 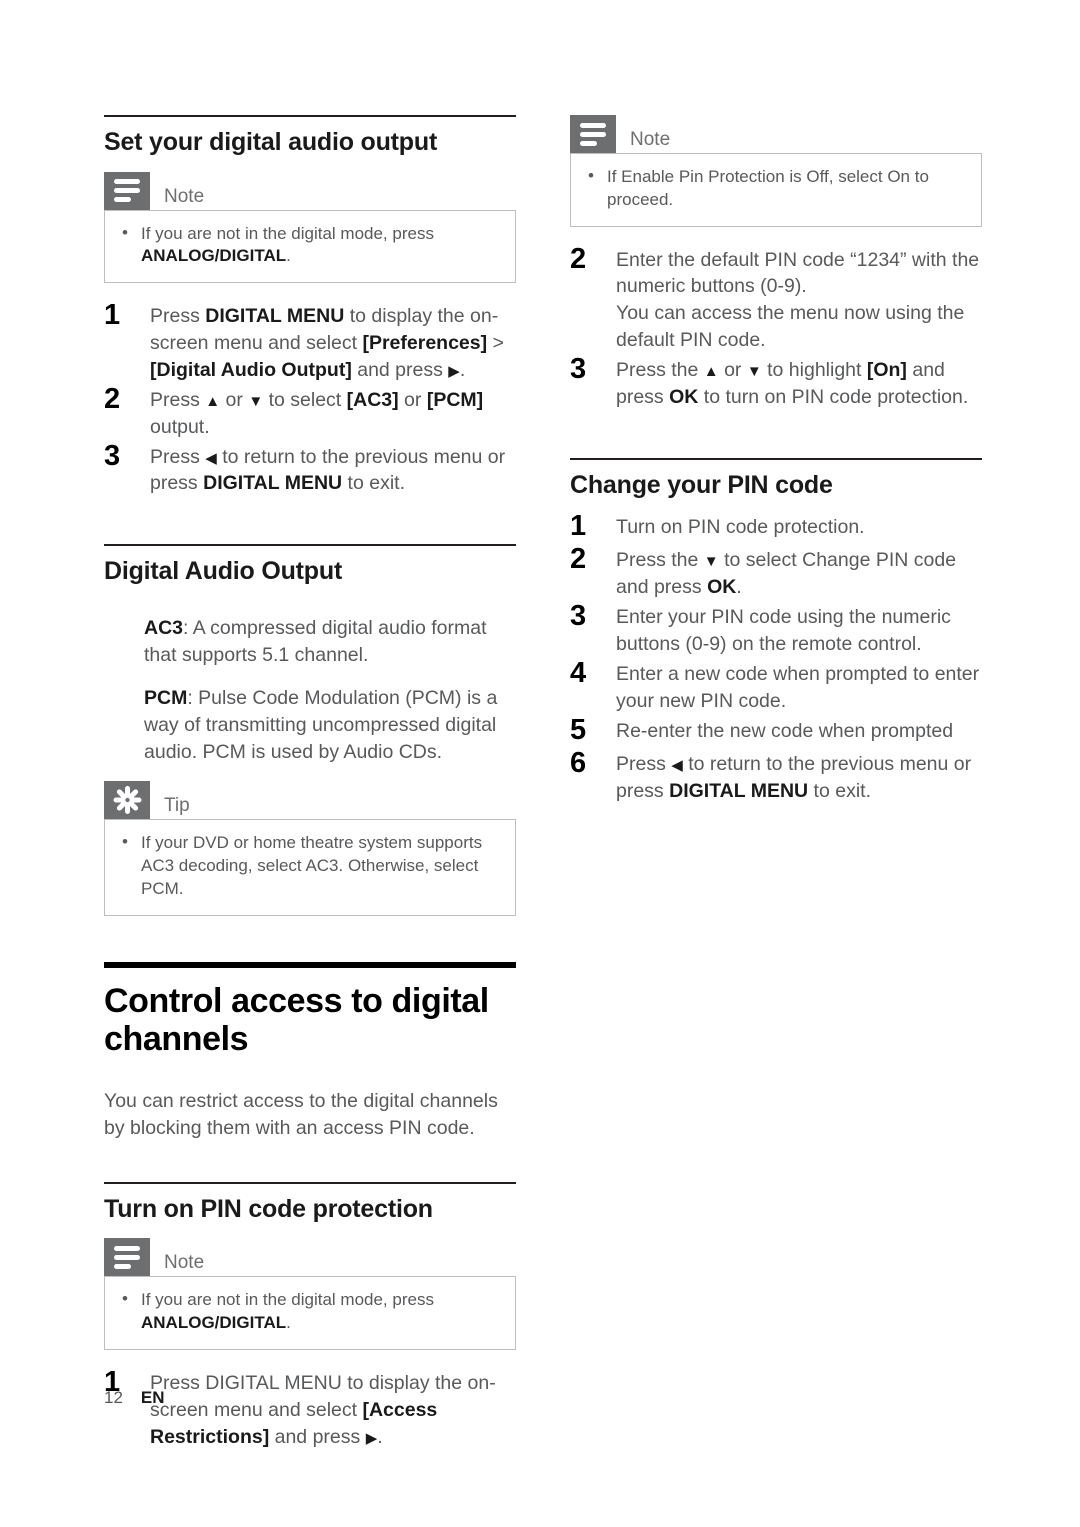 What do you see at coordinates (288, 256) in the screenshot?
I see `note-text-tail: .` at bounding box center [288, 256].